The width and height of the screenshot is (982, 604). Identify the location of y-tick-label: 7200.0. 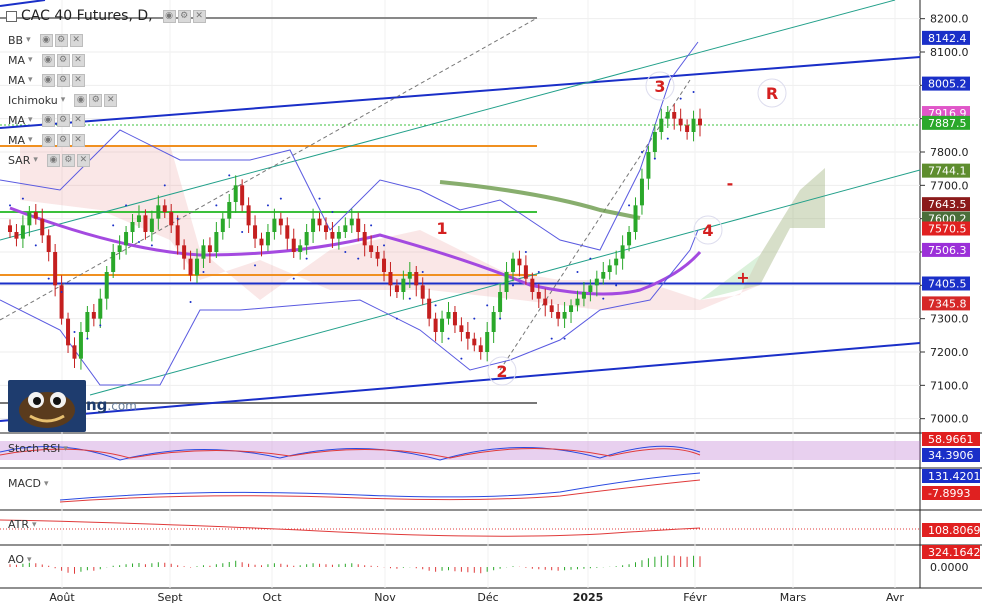
(949, 352).